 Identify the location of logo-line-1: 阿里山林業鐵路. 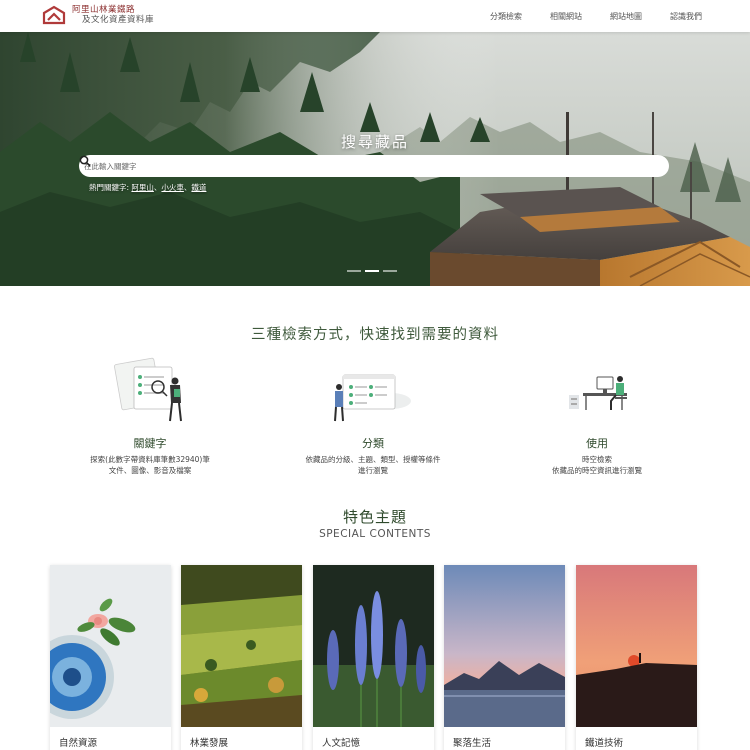
(104, 10).